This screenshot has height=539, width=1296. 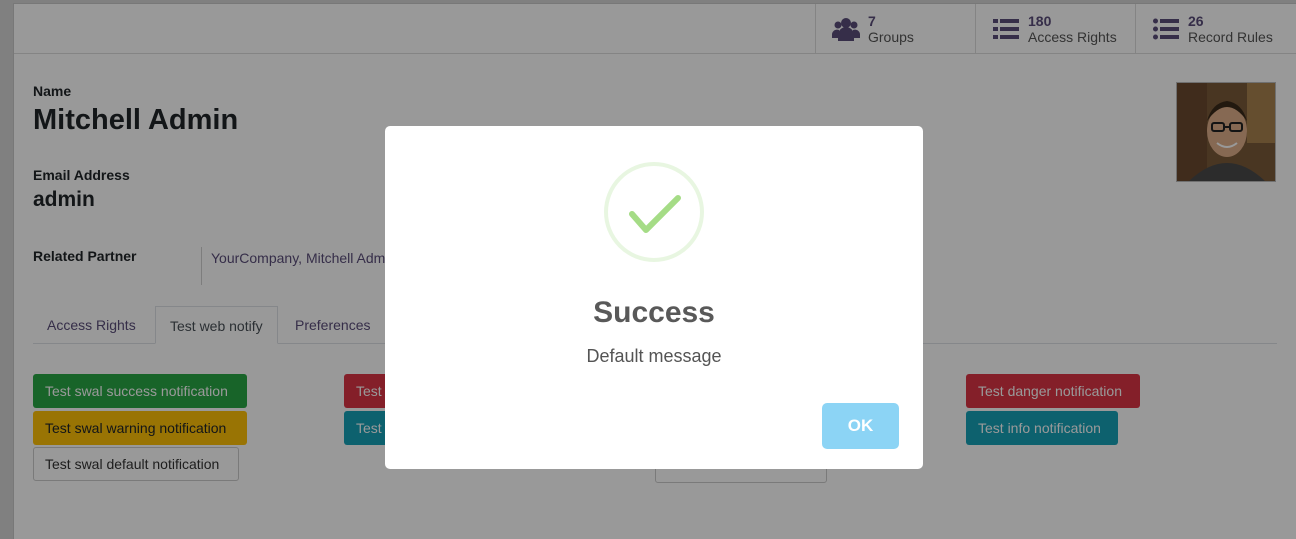 I want to click on success-check-icon, so click(x=654, y=212).